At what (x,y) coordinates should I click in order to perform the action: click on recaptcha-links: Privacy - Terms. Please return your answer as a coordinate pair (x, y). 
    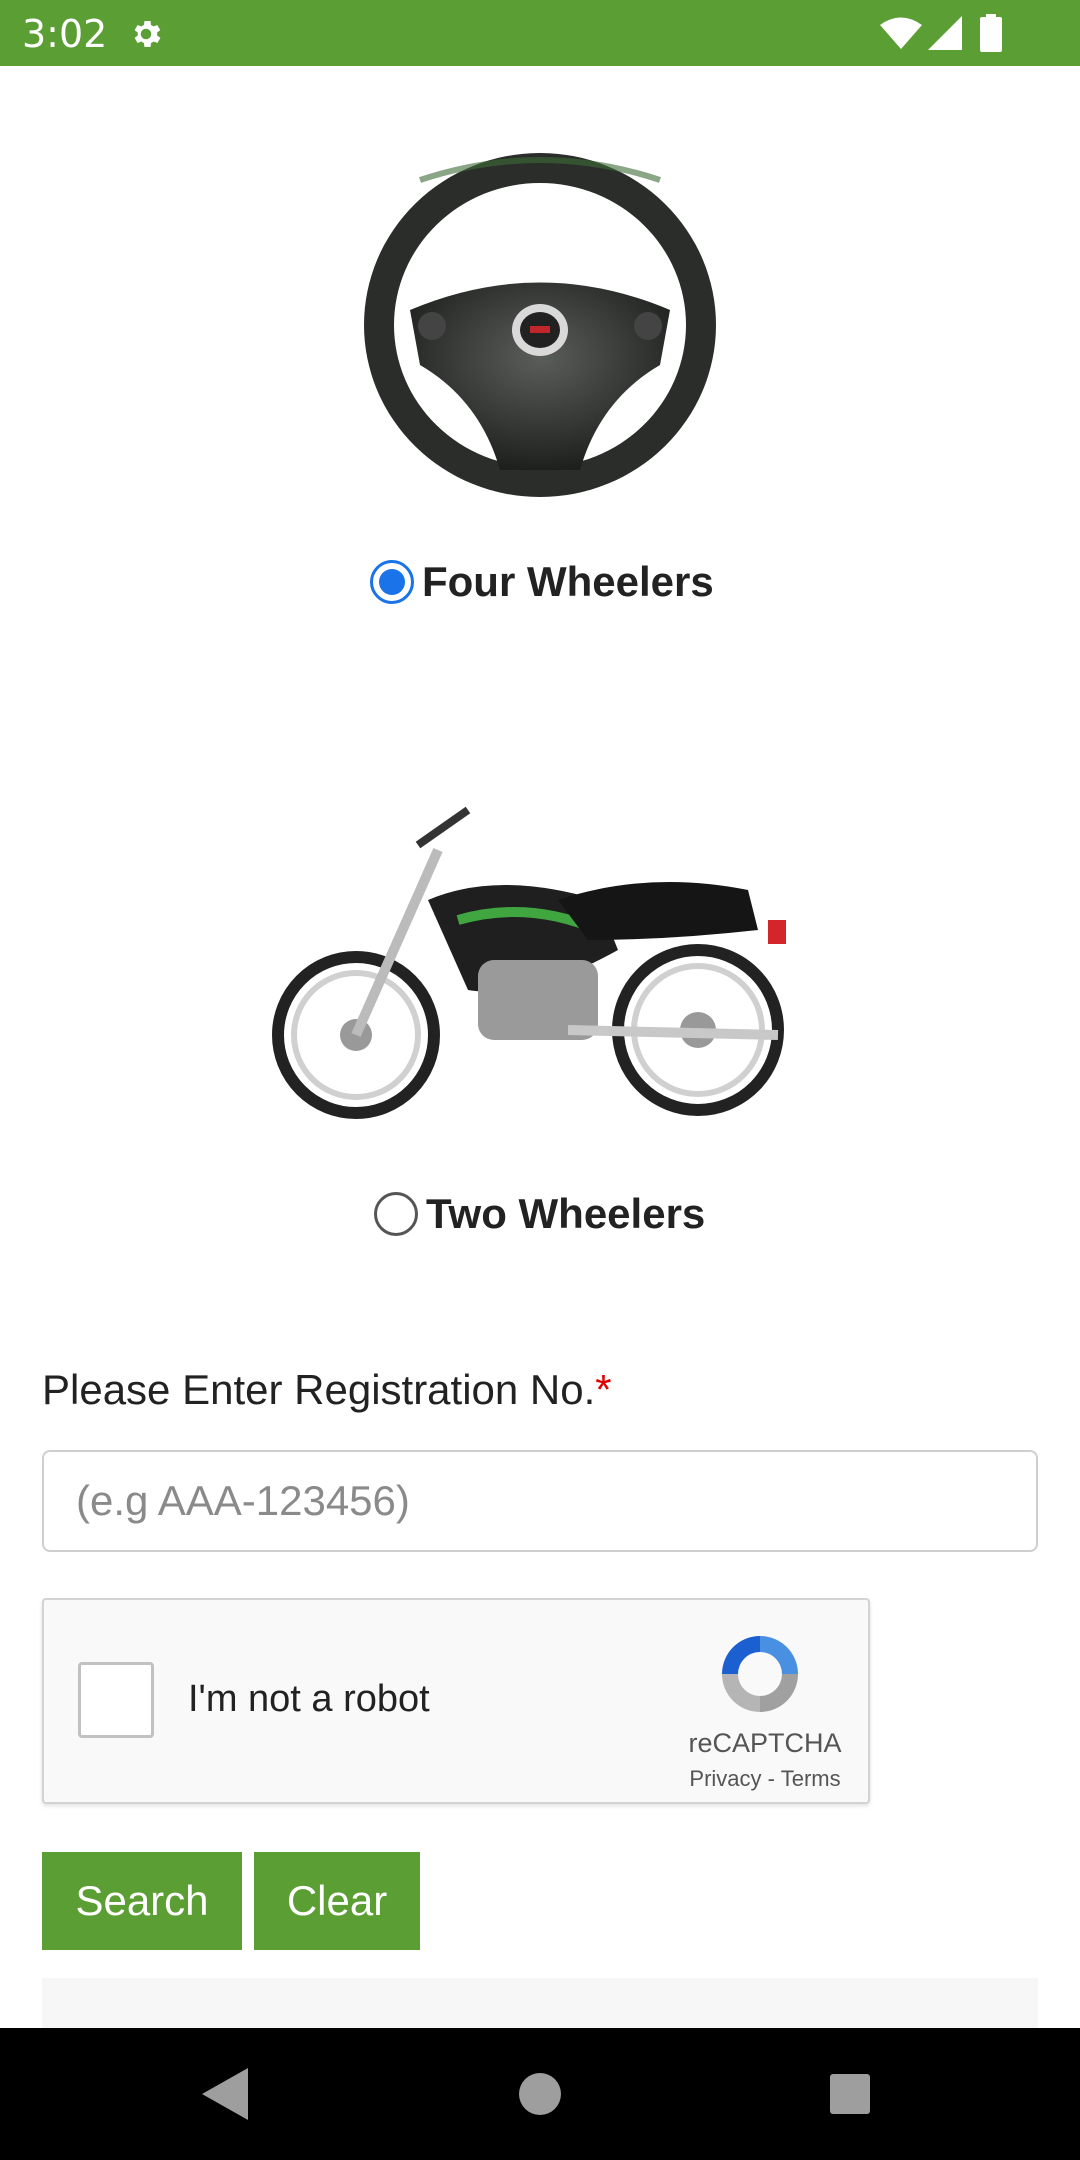
    Looking at the image, I should click on (765, 1779).